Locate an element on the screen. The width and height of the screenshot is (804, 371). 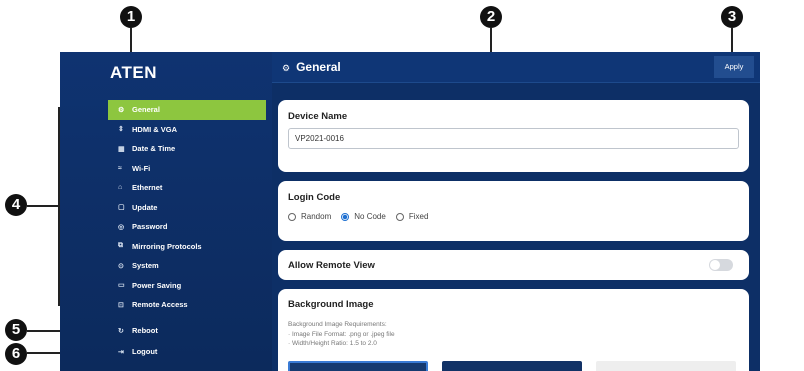
callout-3: 3 is located at coordinates (732, 17).